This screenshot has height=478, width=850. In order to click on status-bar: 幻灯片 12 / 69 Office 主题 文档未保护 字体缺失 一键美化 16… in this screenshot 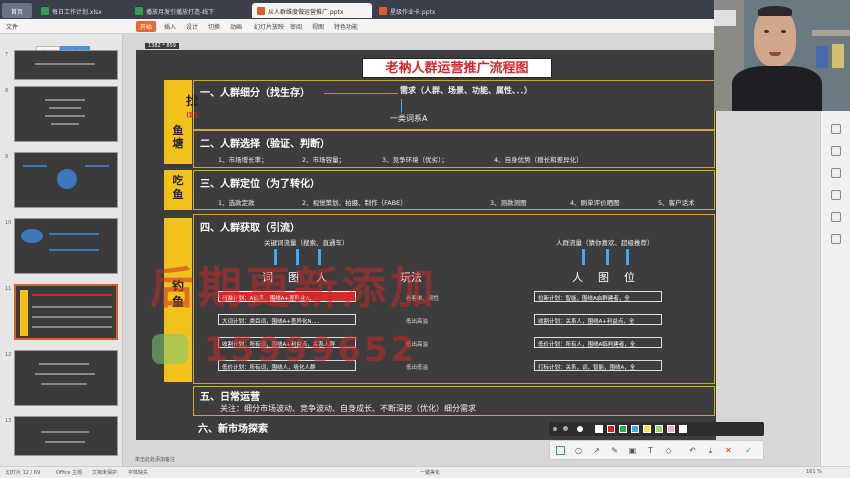, I will do `click(425, 472)`.